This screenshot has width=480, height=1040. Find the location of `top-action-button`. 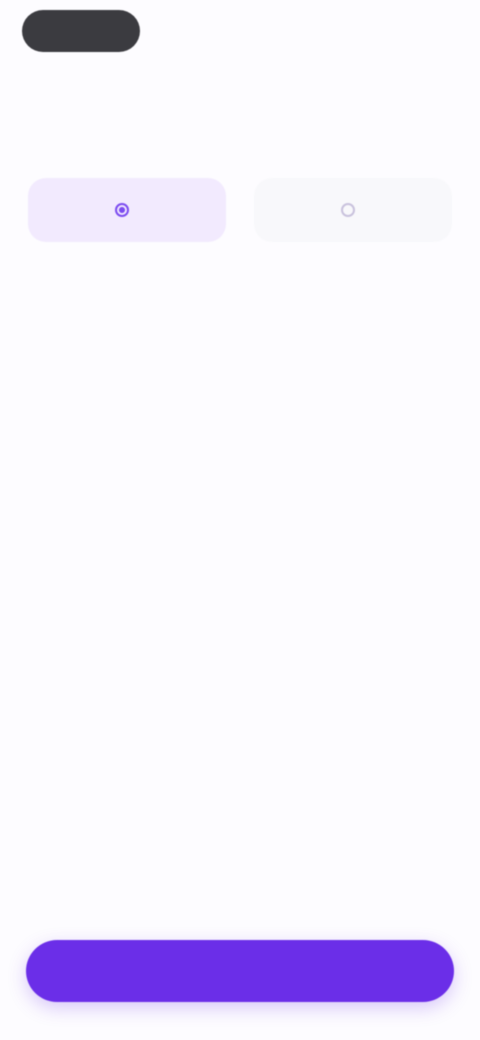

top-action-button is located at coordinates (419, 30).